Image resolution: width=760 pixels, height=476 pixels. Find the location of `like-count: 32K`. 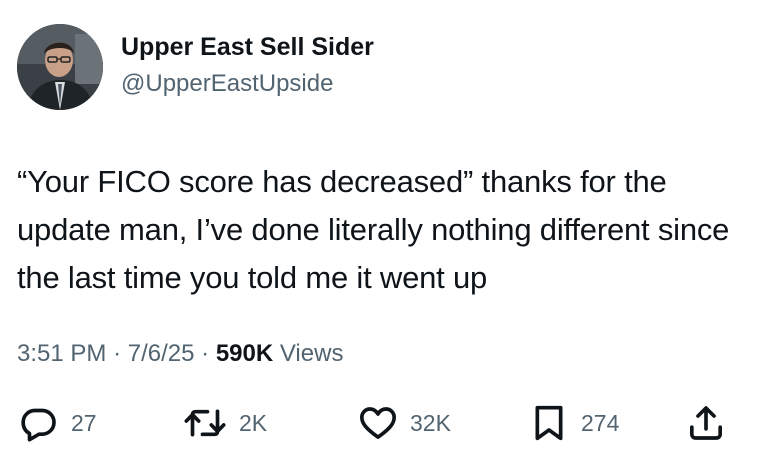

like-count: 32K is located at coordinates (430, 422).